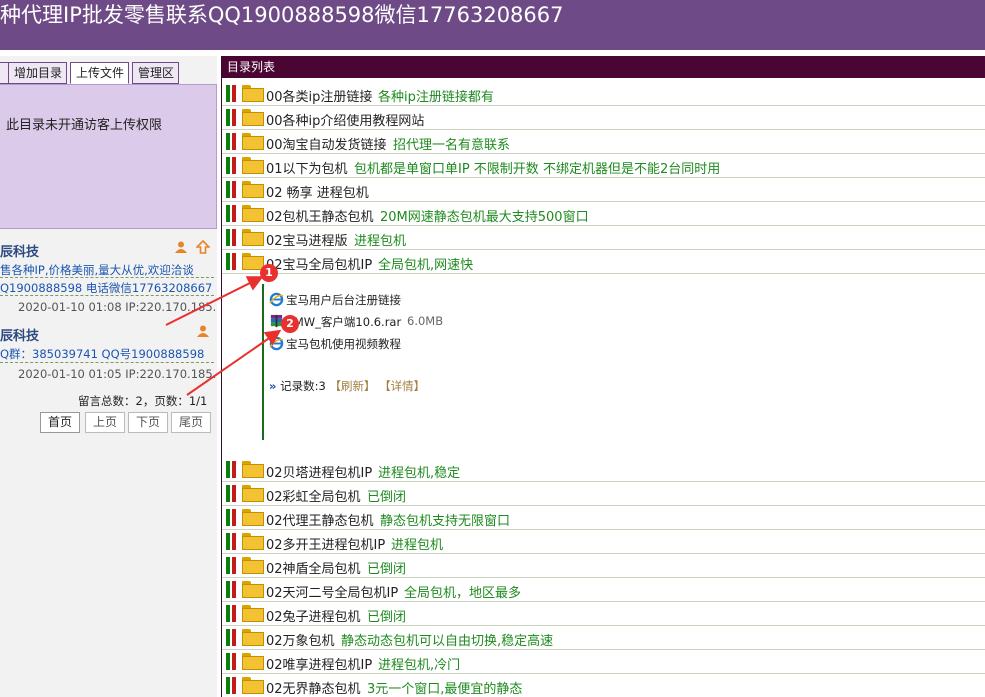 The height and width of the screenshot is (697, 985). Describe the element at coordinates (343, 300) in the screenshot. I see `file-name: 宝马用户后台注册链接` at that location.